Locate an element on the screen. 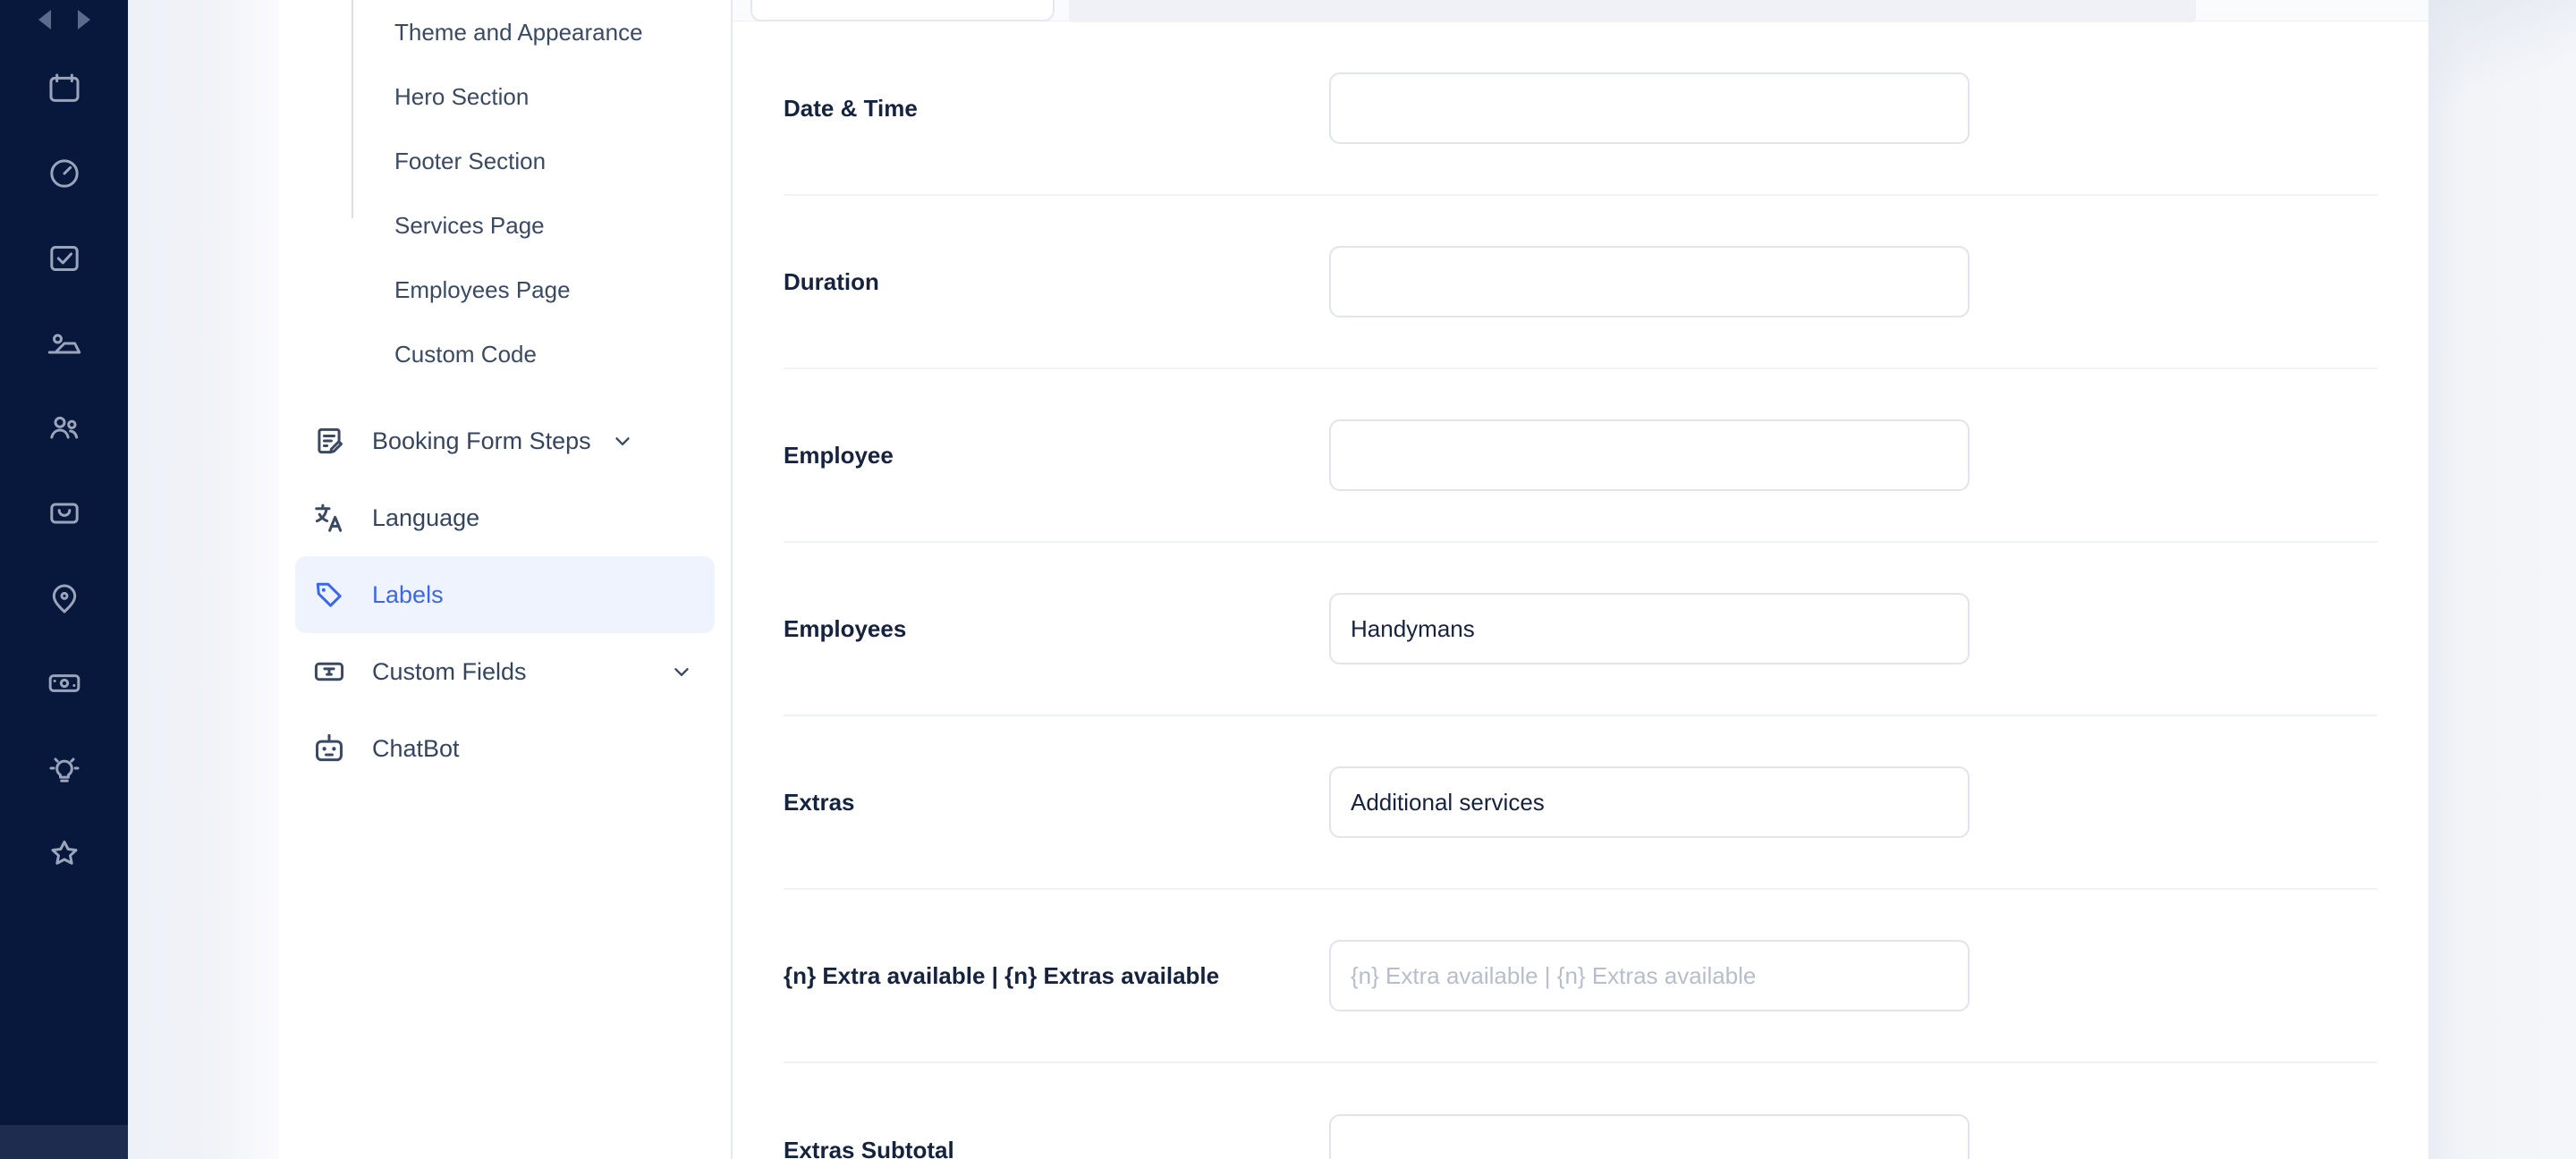 This screenshot has height=1159, width=2576. sidebar-item-footer-section: Footer Section is located at coordinates (541, 161).